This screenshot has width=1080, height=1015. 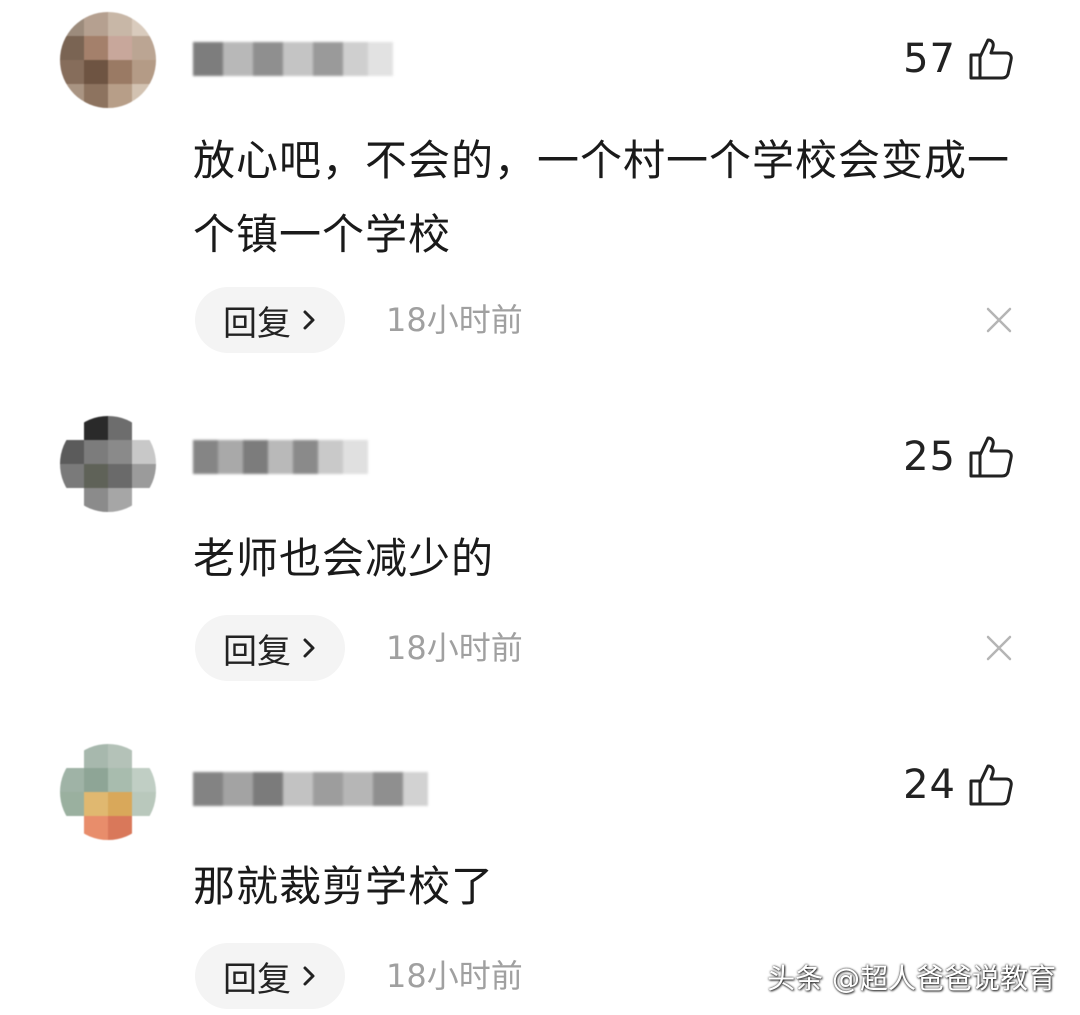 What do you see at coordinates (929, 785) in the screenshot?
I see `like-count: 24` at bounding box center [929, 785].